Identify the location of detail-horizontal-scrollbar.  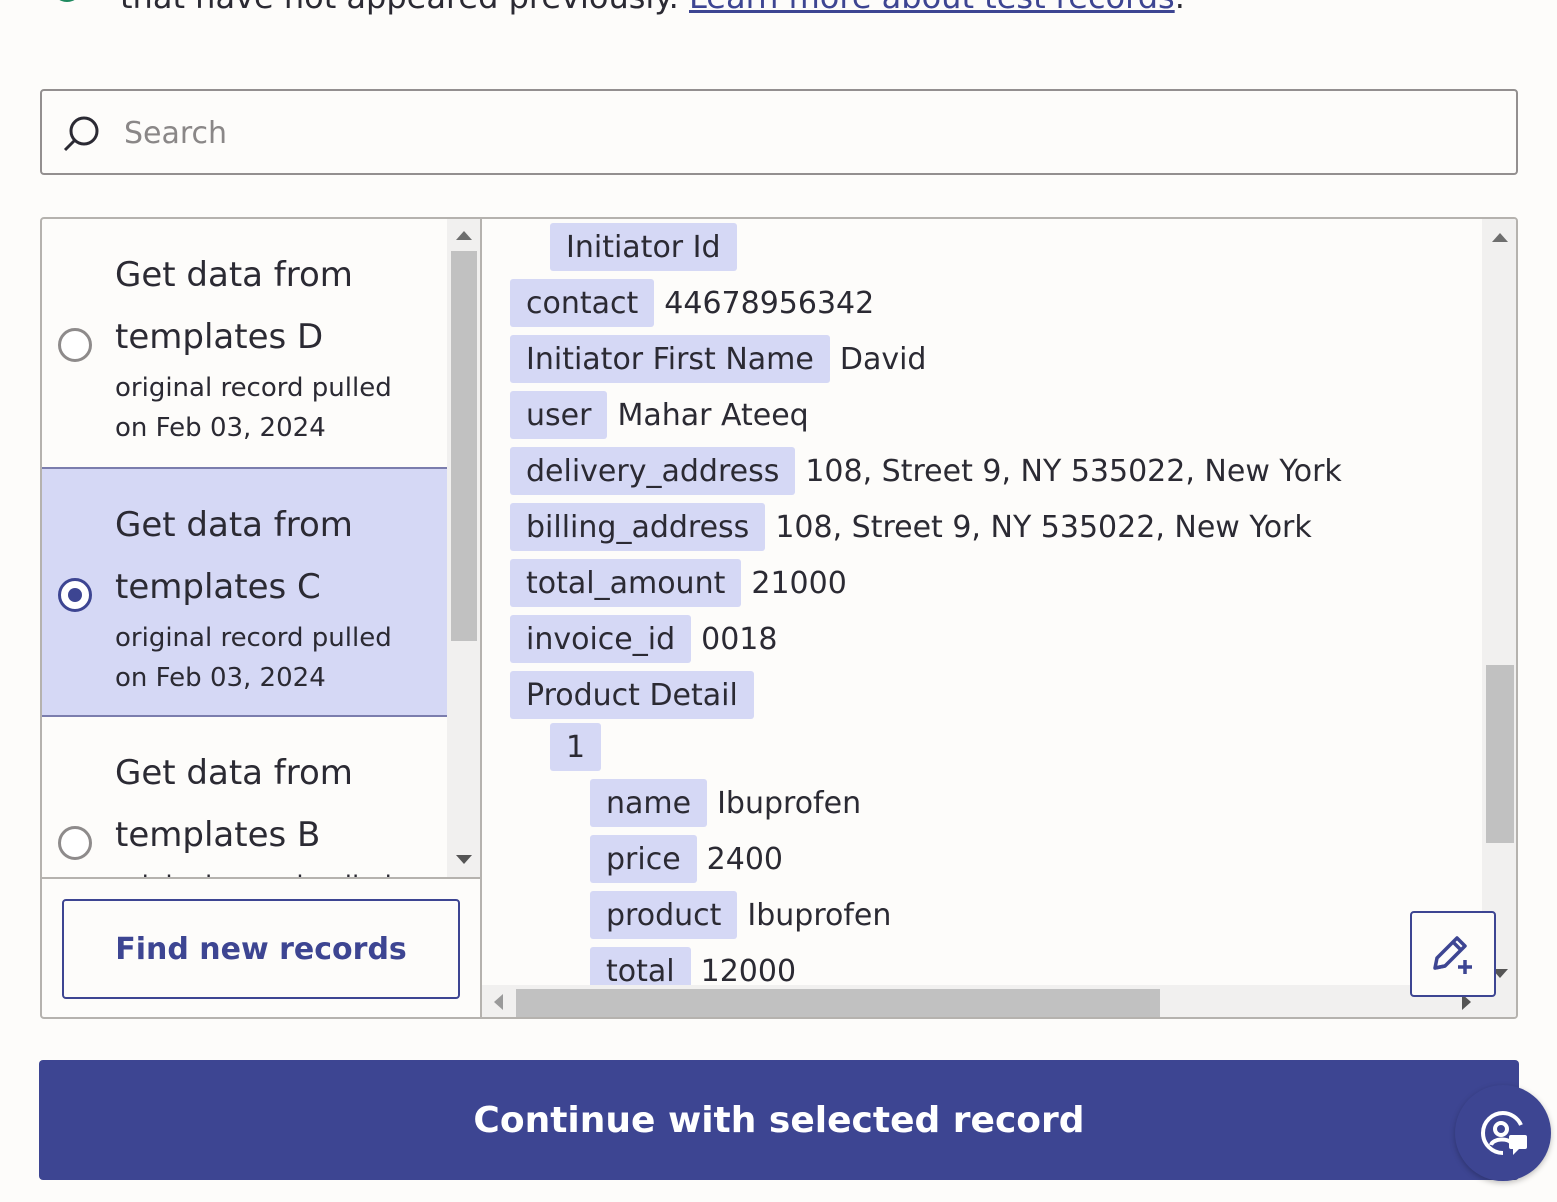
(982, 1001).